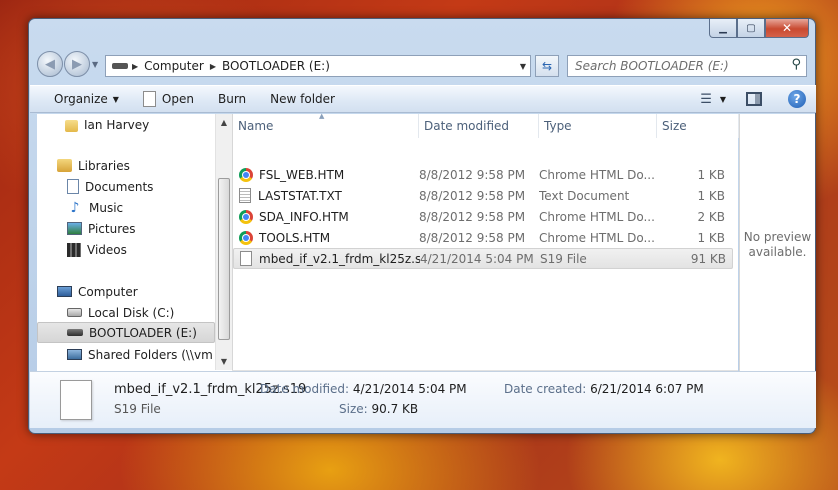 This screenshot has height=490, width=838. I want to click on burn-button: Burn, so click(232, 99).